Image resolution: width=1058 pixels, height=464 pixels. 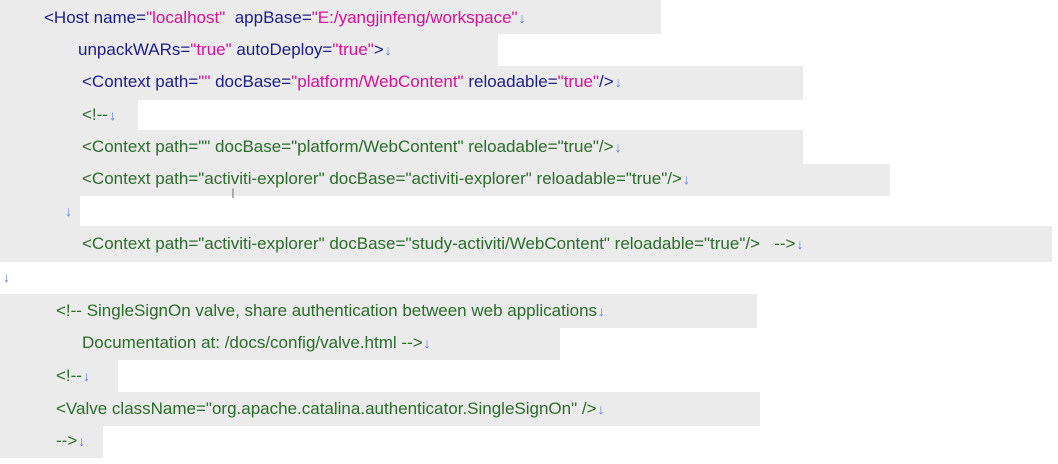 What do you see at coordinates (268, 17) in the screenshot?
I see `code-token: appBase` at bounding box center [268, 17].